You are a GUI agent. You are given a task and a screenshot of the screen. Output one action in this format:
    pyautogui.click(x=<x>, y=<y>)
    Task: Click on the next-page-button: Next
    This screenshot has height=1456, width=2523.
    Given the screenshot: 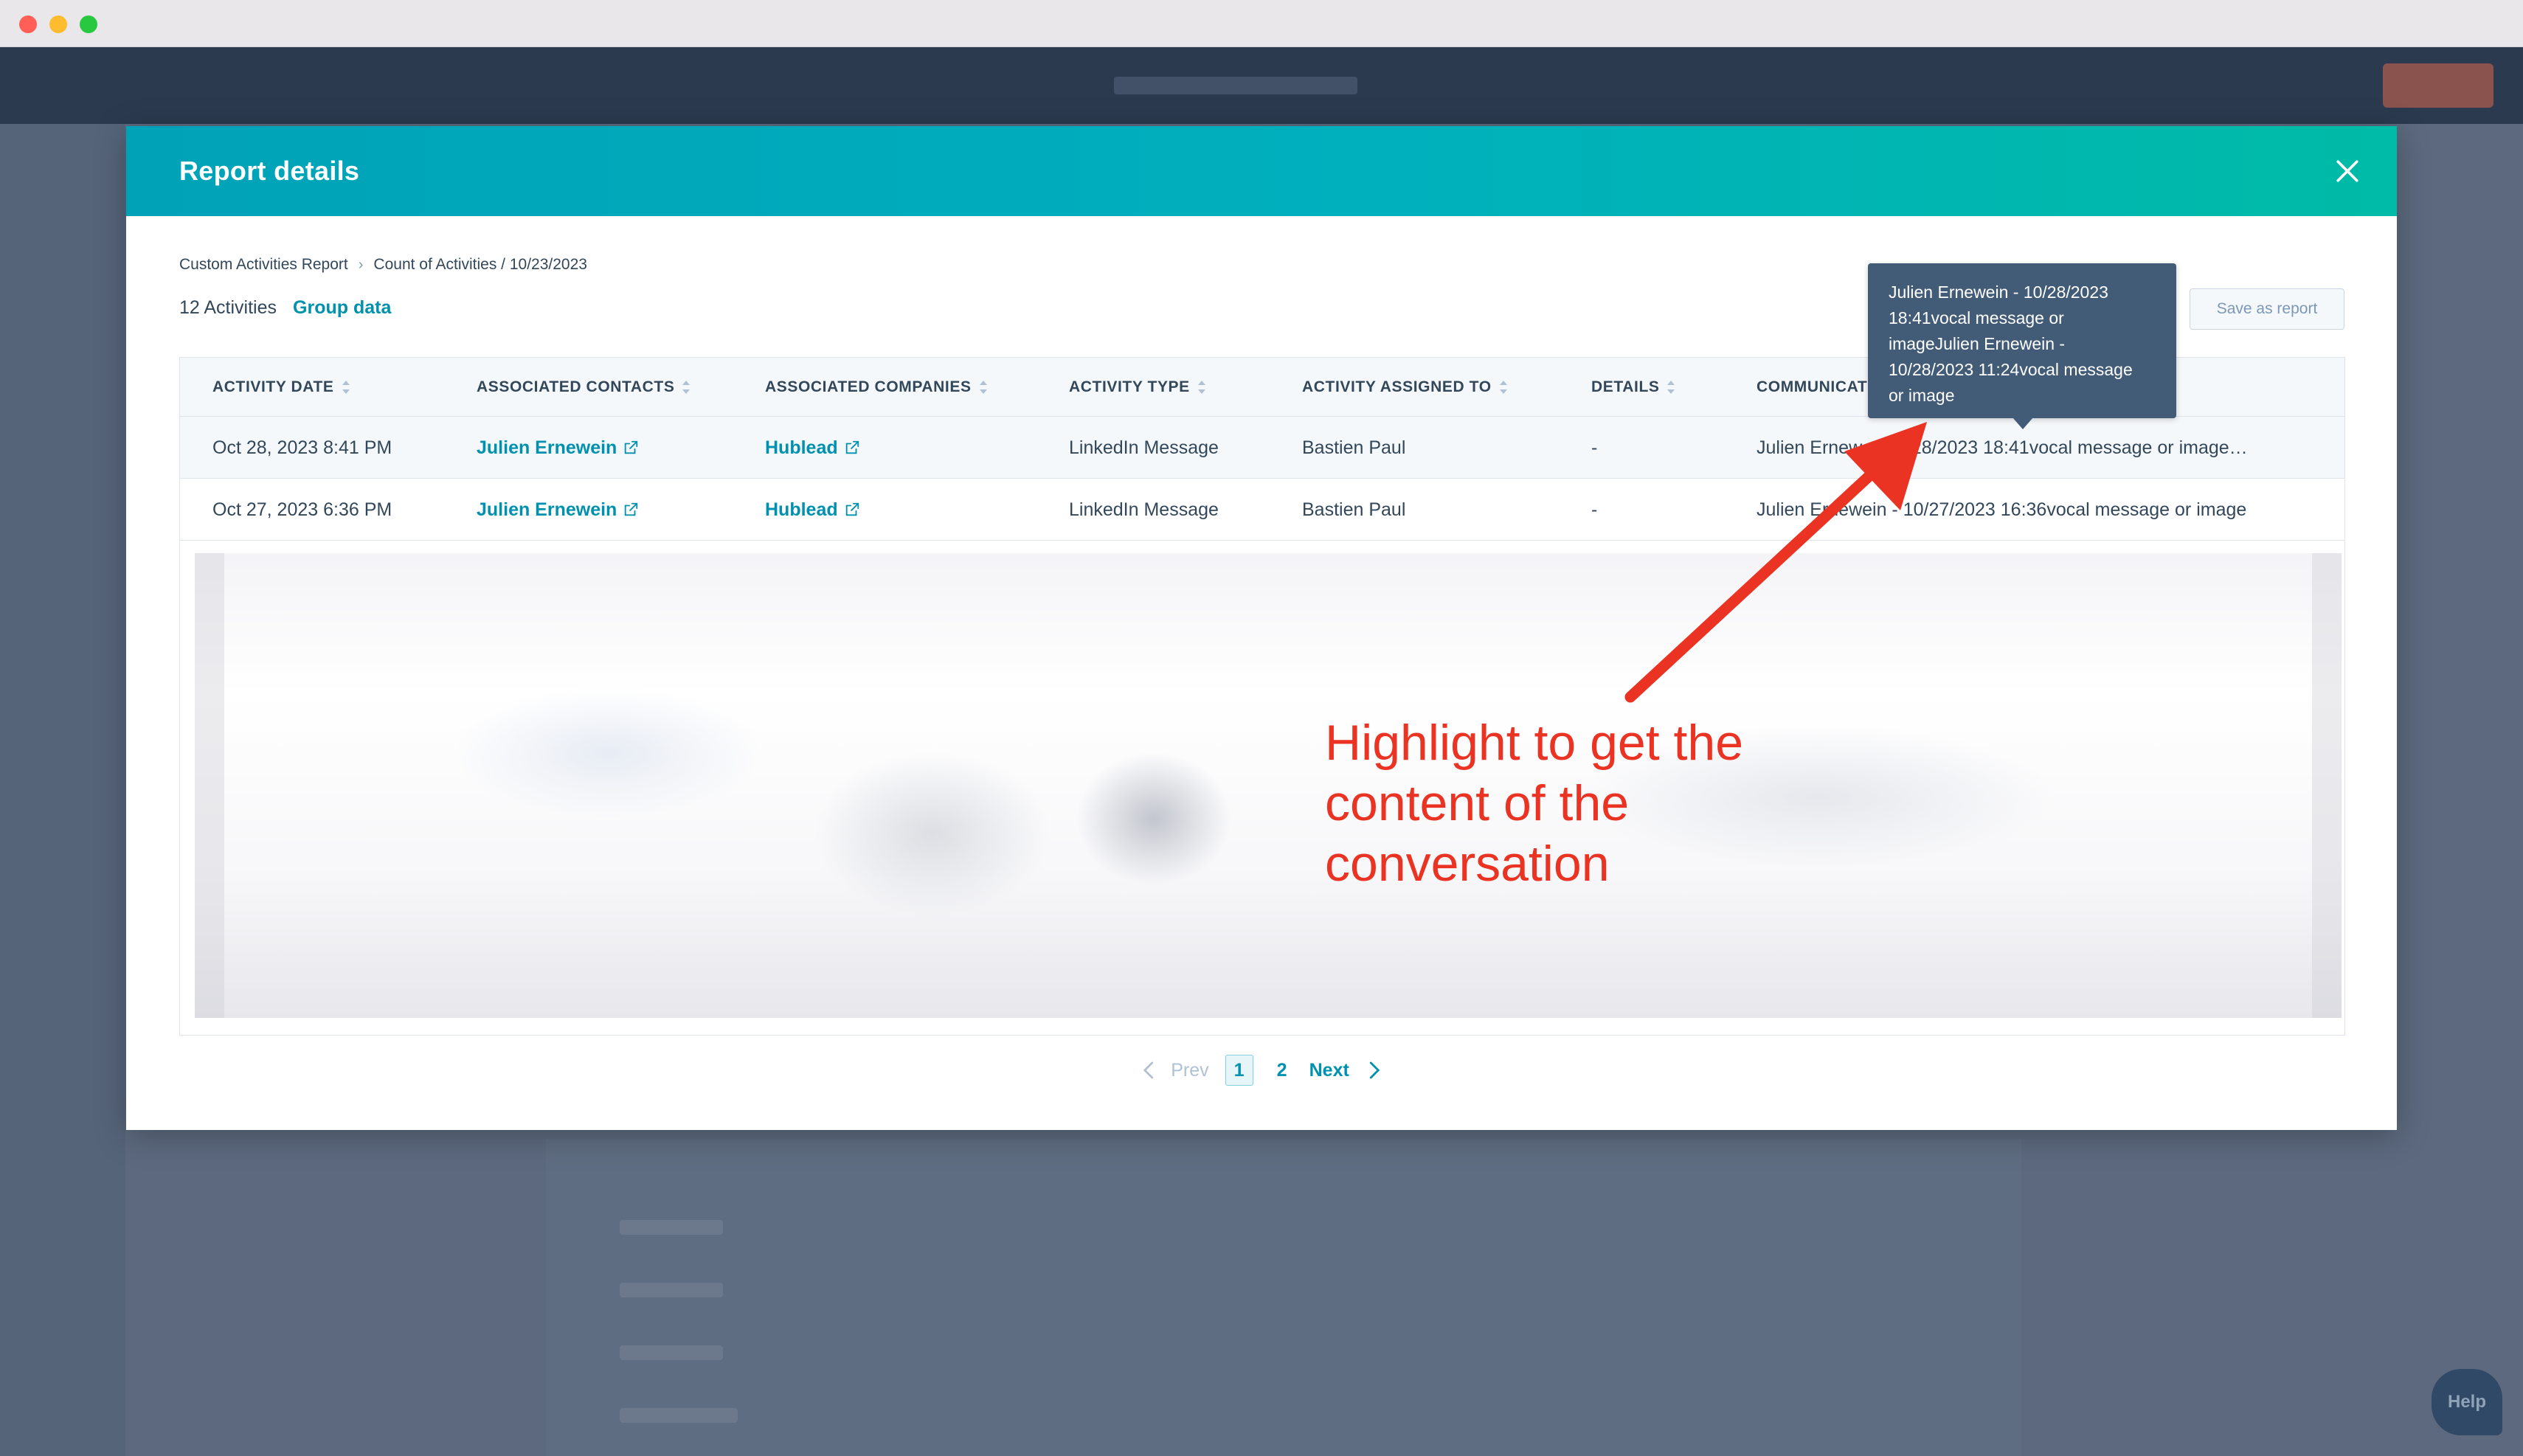 What is the action you would take?
    pyautogui.click(x=1347, y=1070)
    